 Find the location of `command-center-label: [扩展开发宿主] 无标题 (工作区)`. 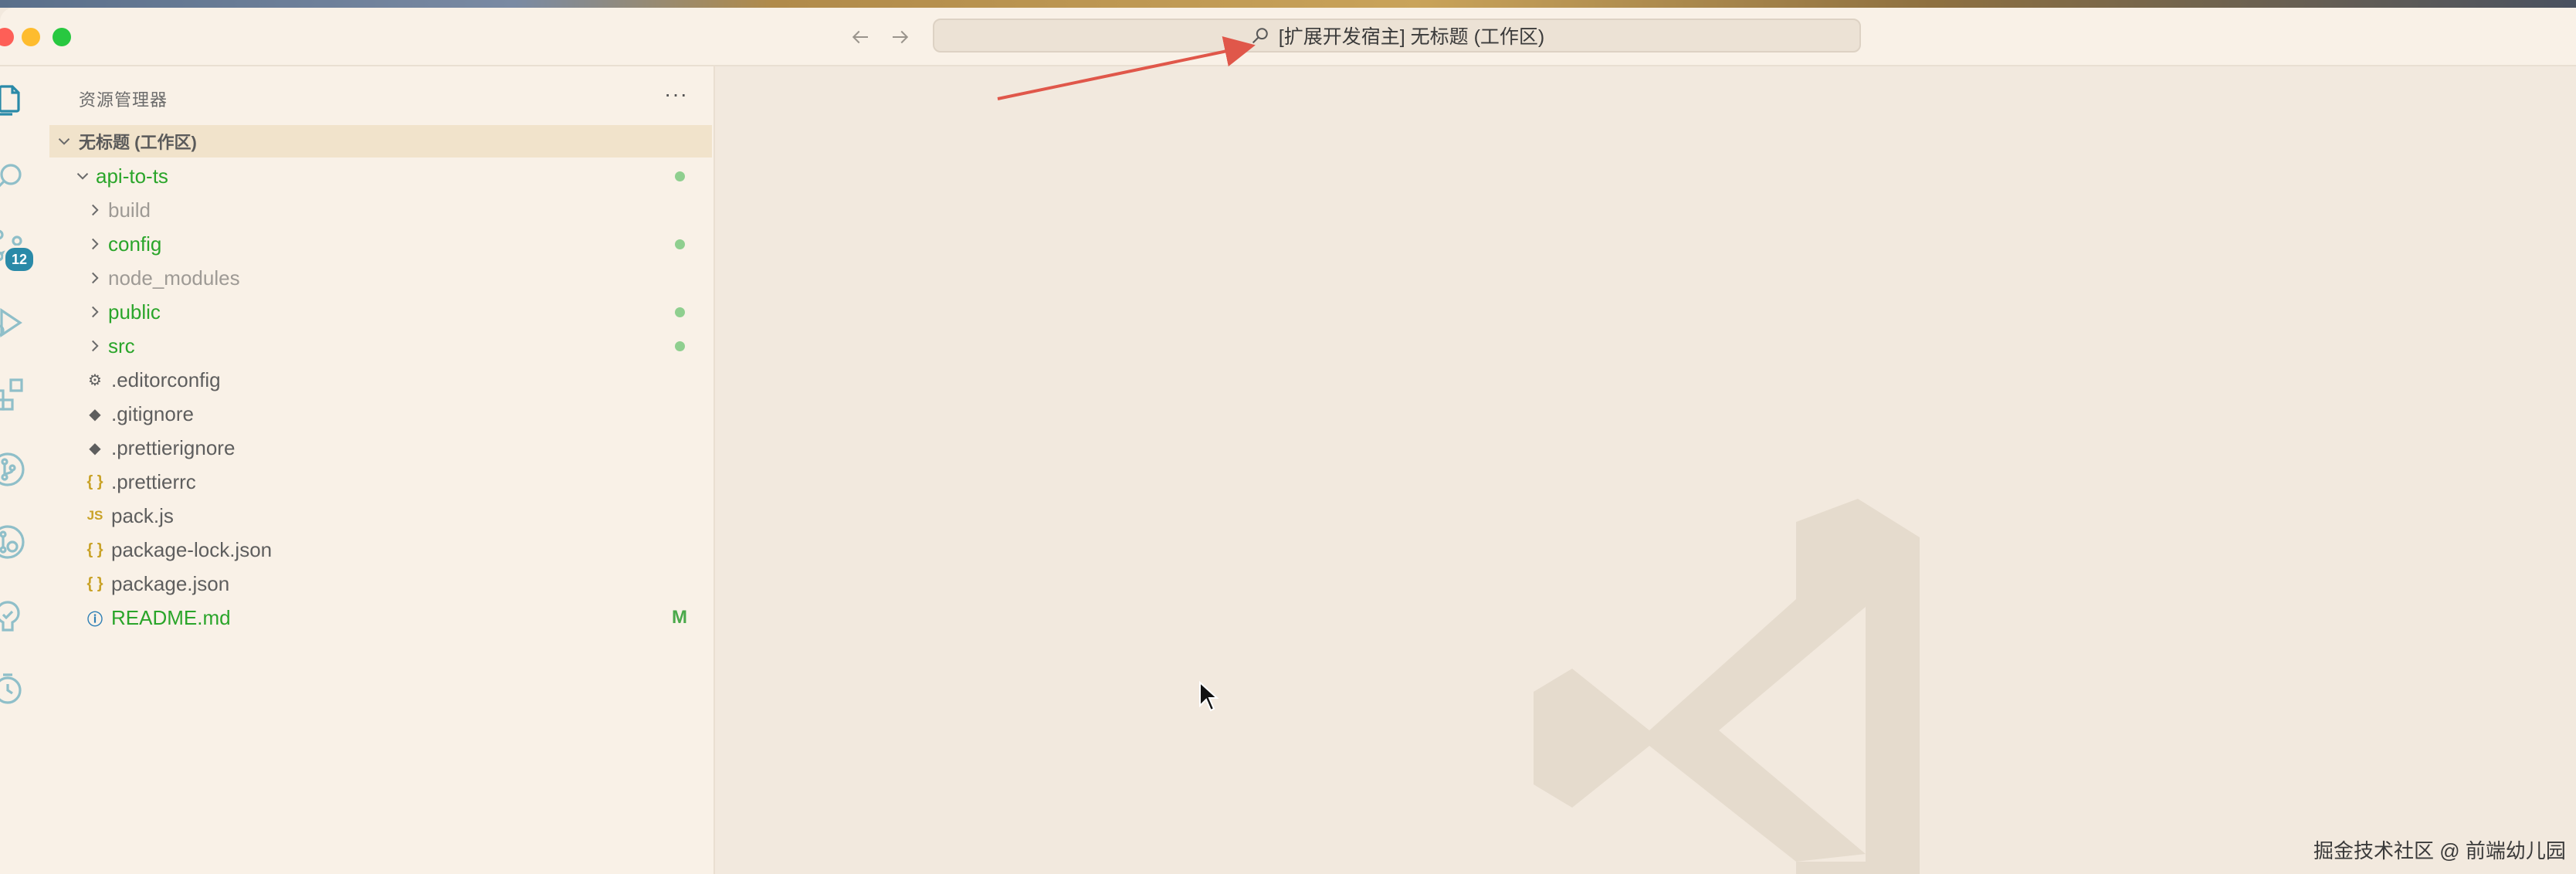

command-center-label: [扩展开发宿主] 无标题 (工作区) is located at coordinates (1411, 37).